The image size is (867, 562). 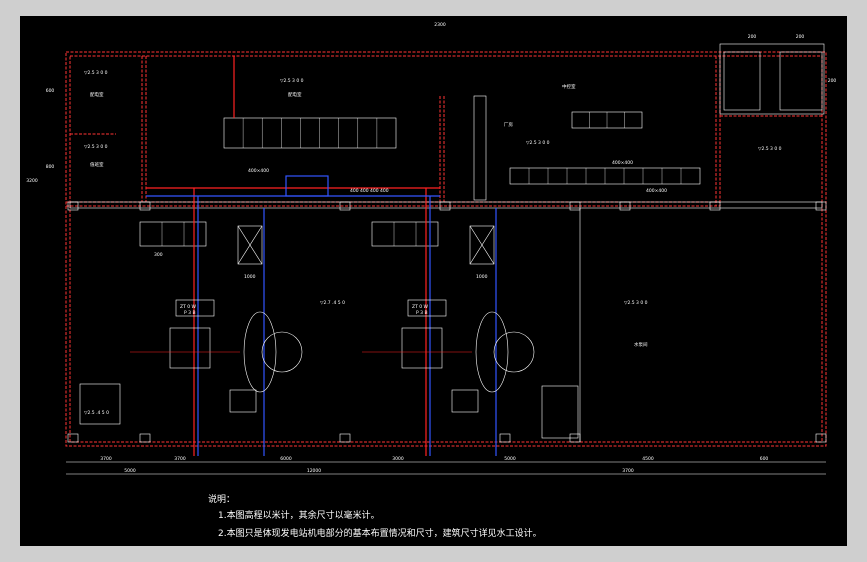 What do you see at coordinates (398, 459) in the screenshot?
I see `bottom-dim: 3000` at bounding box center [398, 459].